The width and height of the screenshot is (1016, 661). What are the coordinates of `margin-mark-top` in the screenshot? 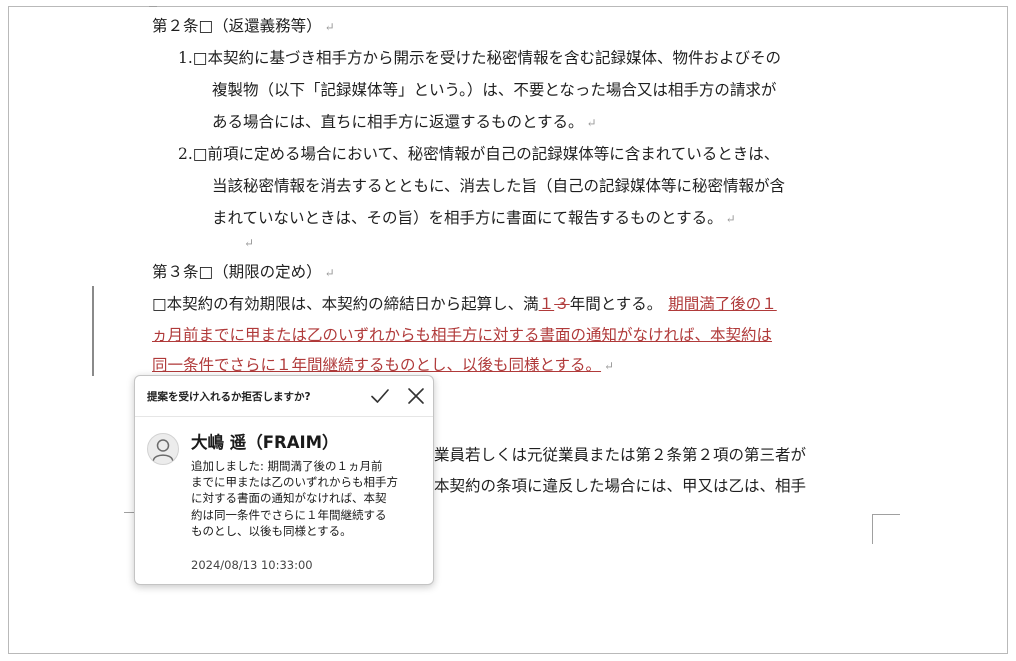 It's located at (153, 6).